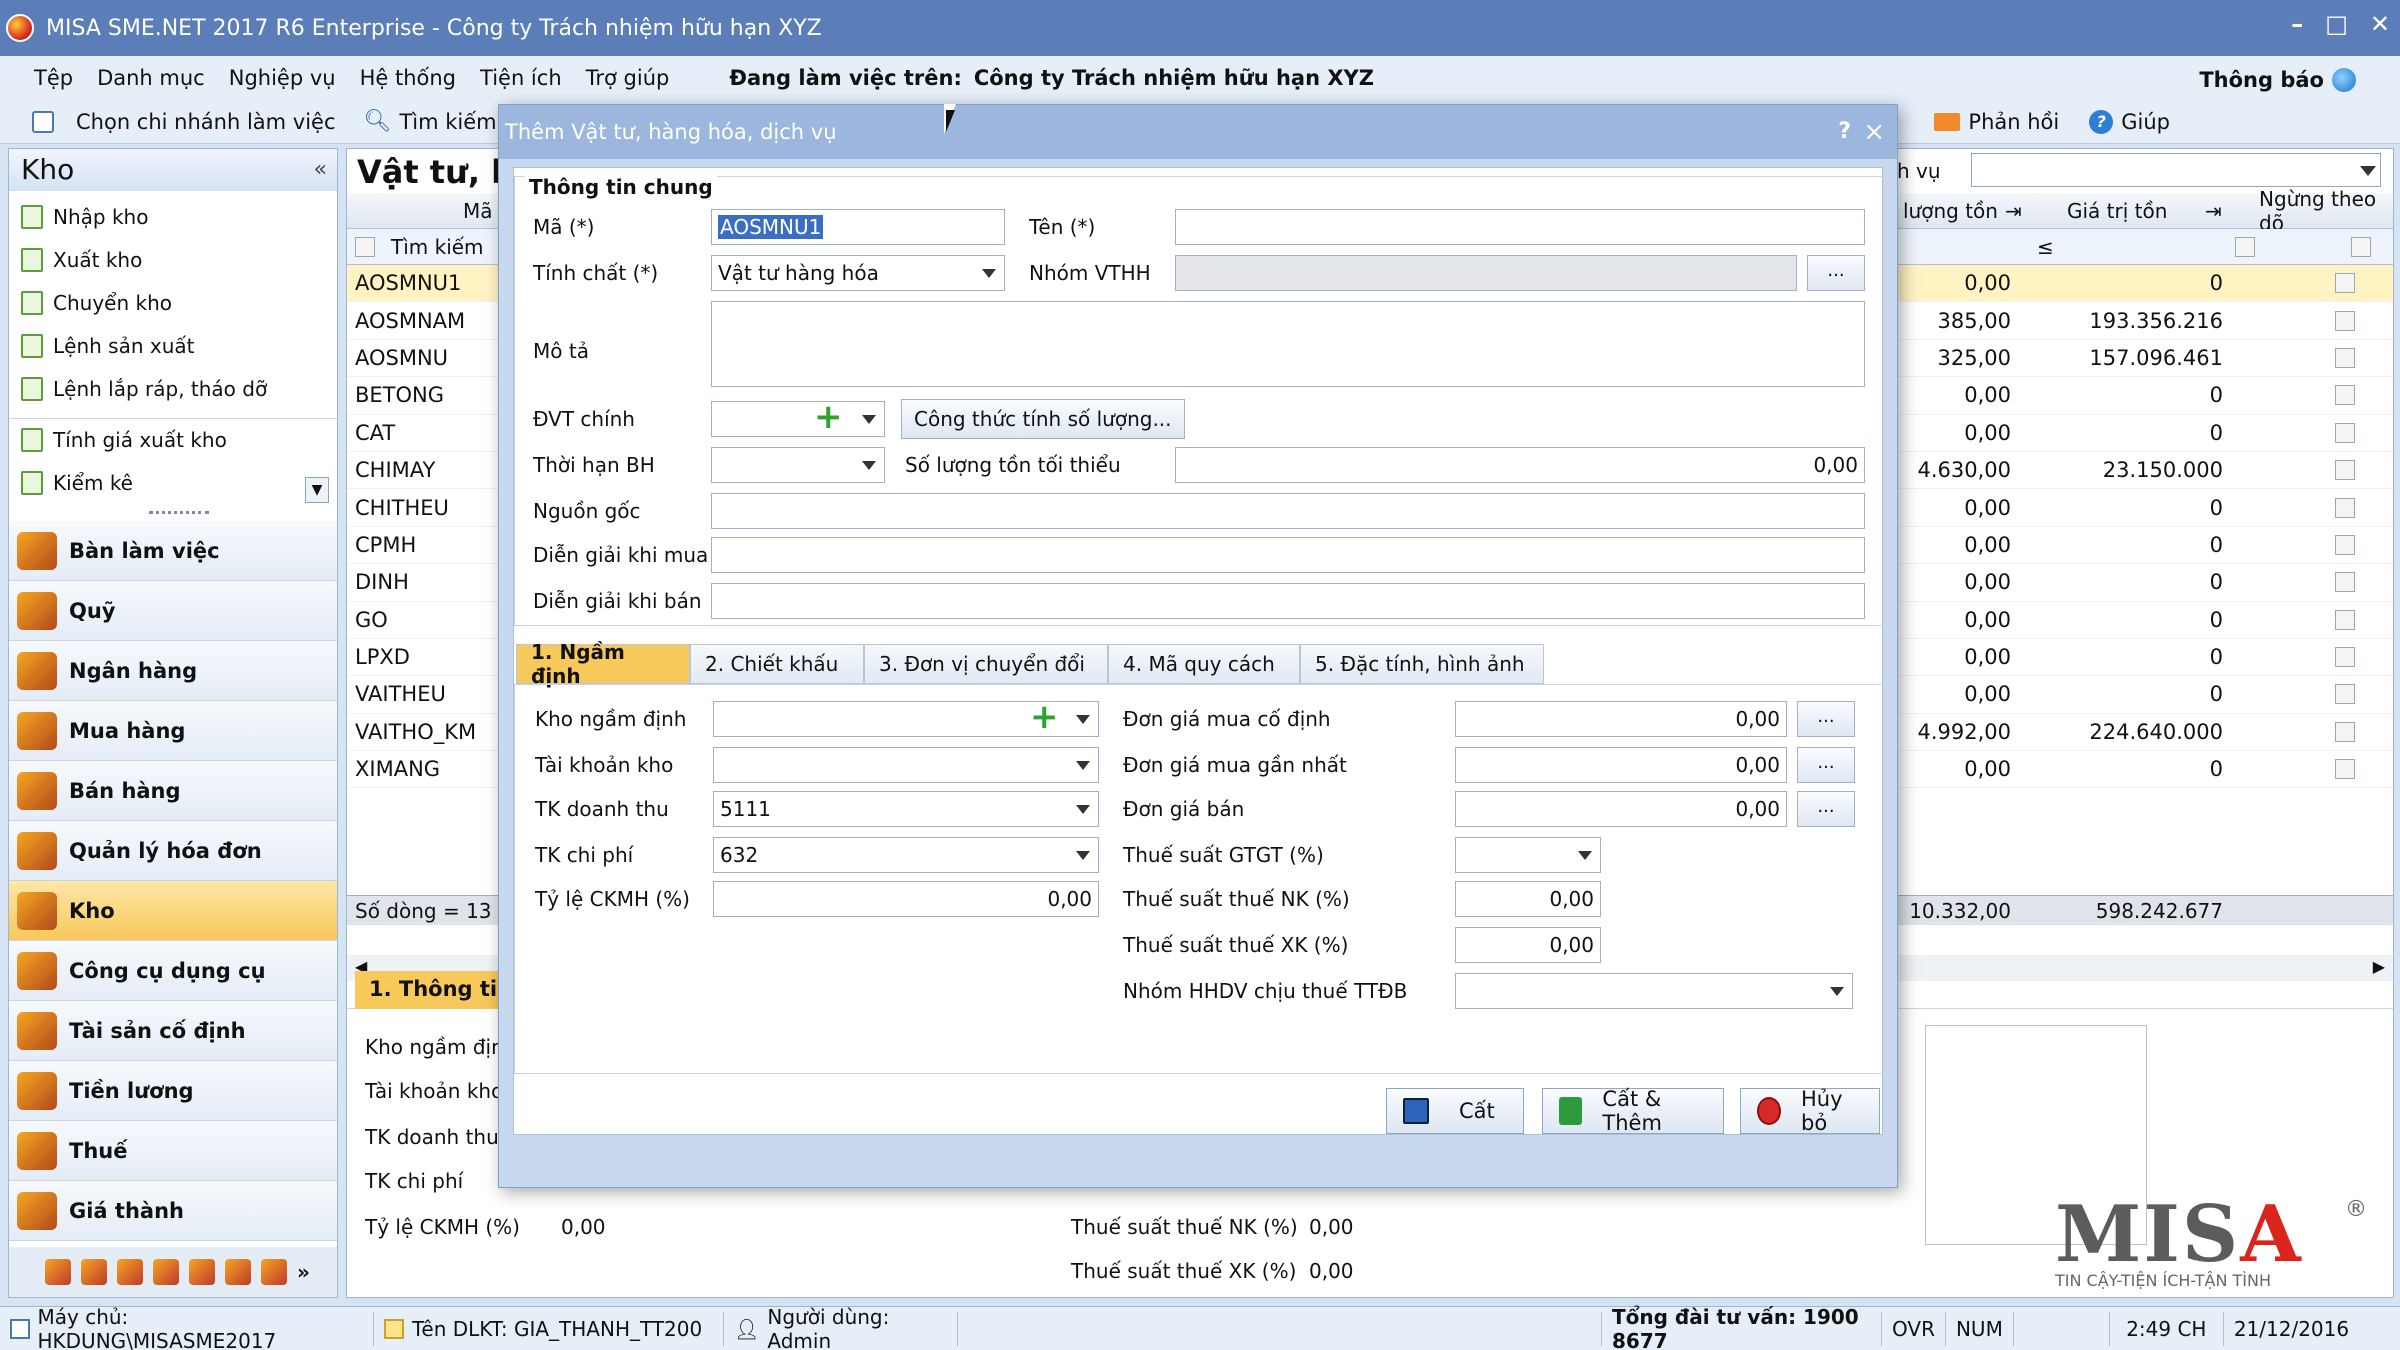 The image size is (2400, 1350). What do you see at coordinates (2326, 211) in the screenshot?
I see `column-stop: Ngừng theo dõ` at bounding box center [2326, 211].